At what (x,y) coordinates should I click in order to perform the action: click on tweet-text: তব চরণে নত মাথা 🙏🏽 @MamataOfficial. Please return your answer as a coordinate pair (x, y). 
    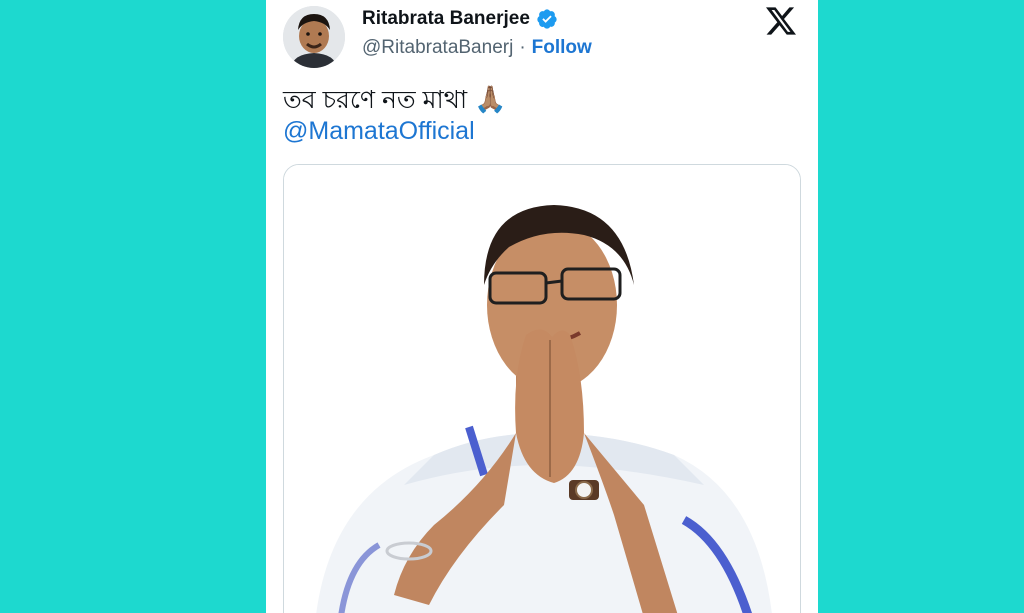
    Looking at the image, I should click on (395, 115).